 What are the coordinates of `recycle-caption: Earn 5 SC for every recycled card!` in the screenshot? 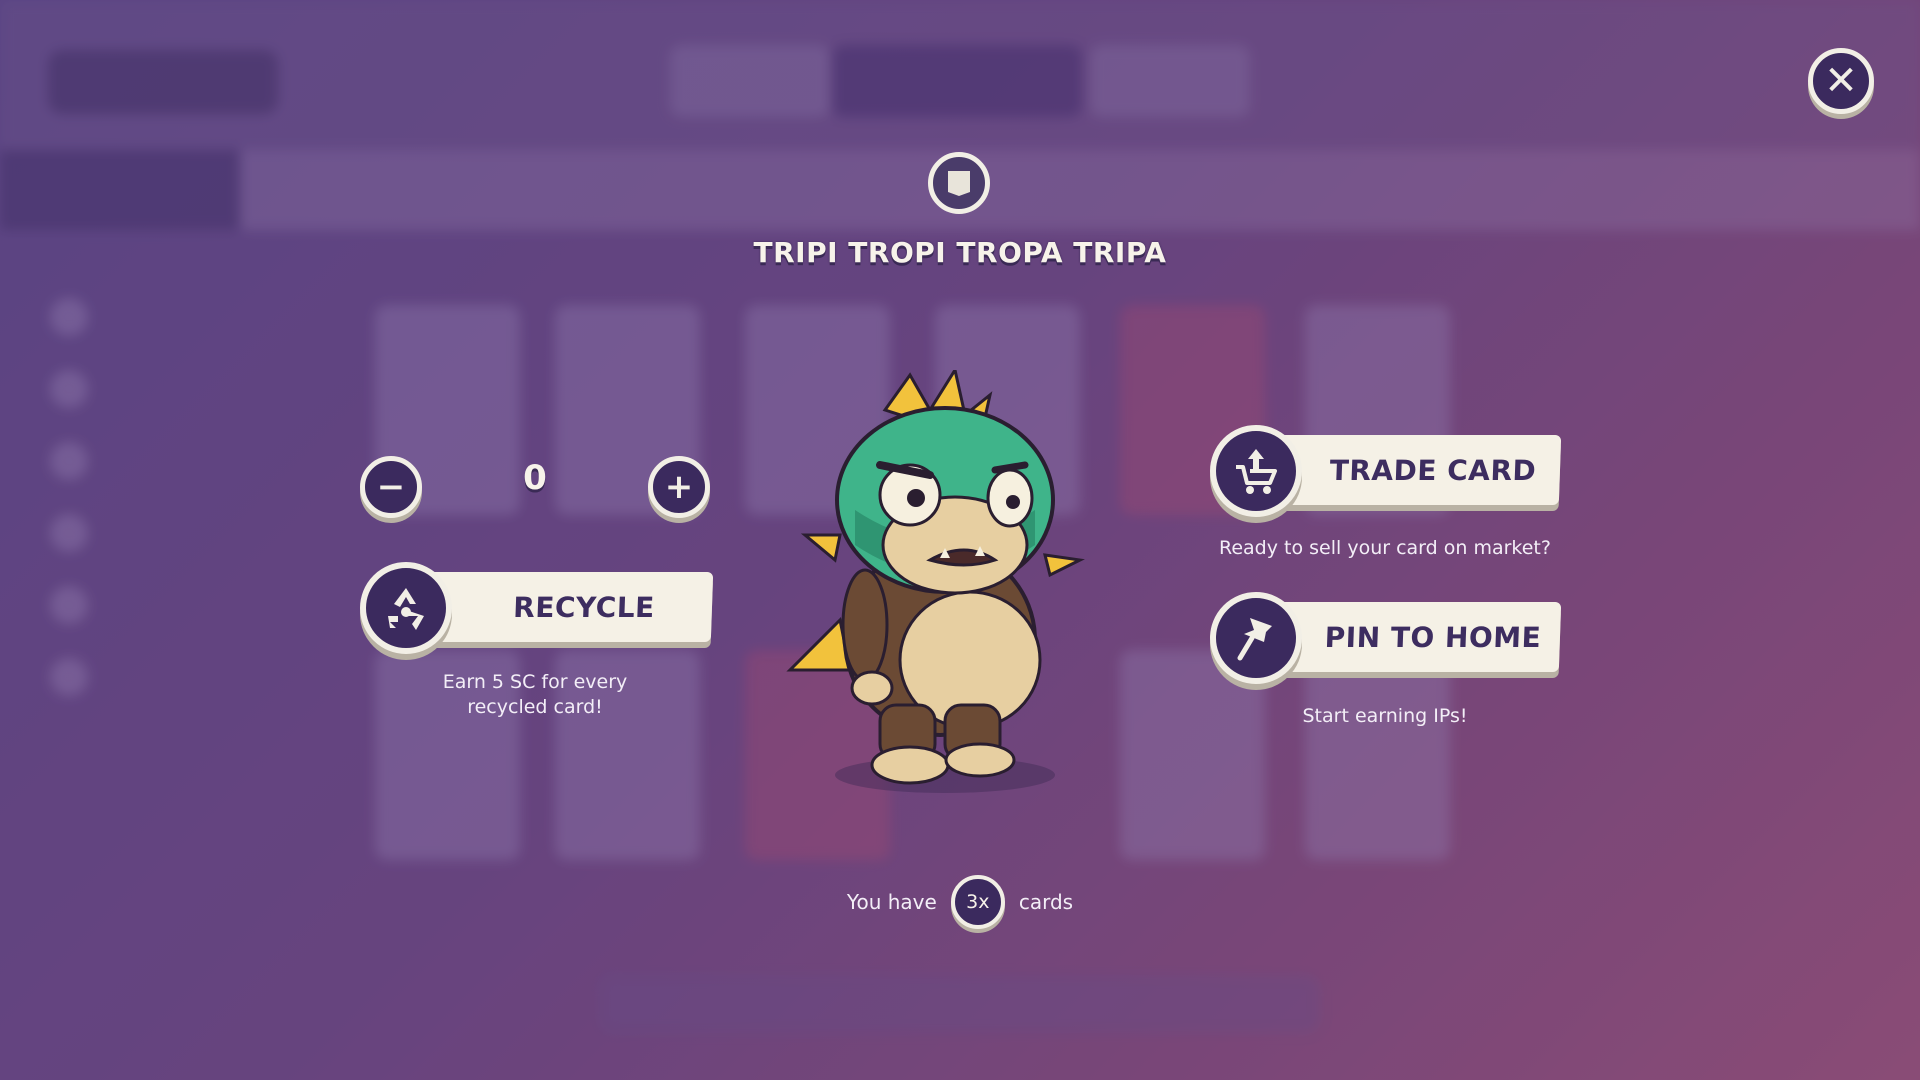 It's located at (535, 695).